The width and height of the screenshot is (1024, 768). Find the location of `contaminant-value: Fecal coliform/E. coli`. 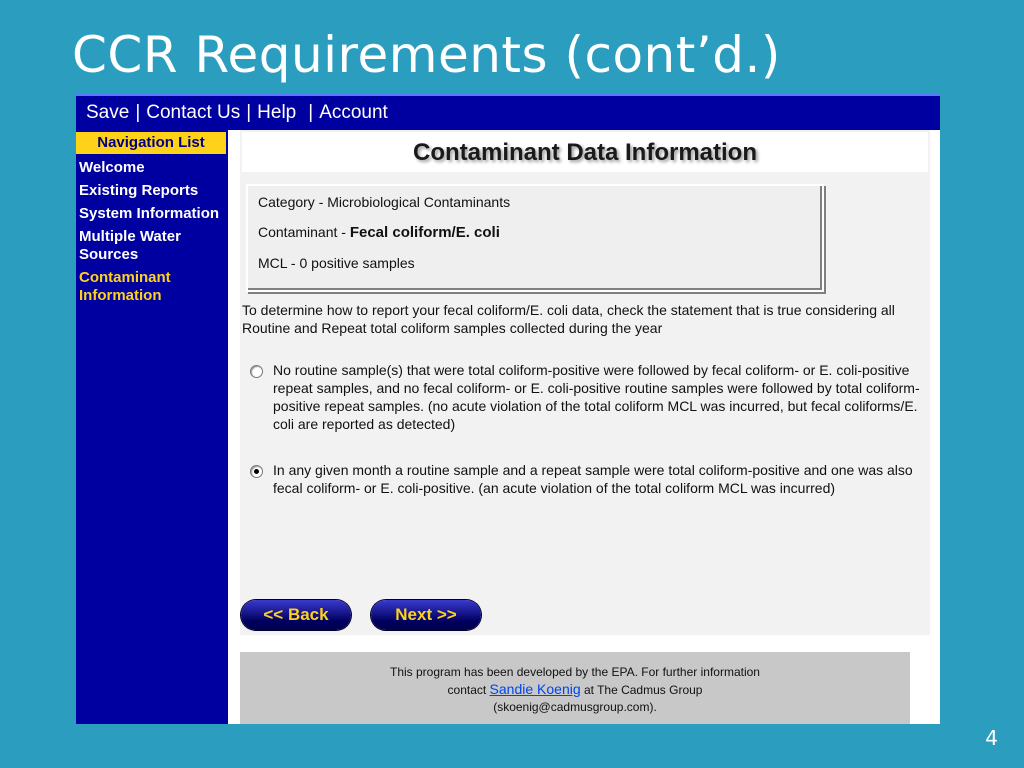

contaminant-value: Fecal coliform/E. coli is located at coordinates (424, 232).